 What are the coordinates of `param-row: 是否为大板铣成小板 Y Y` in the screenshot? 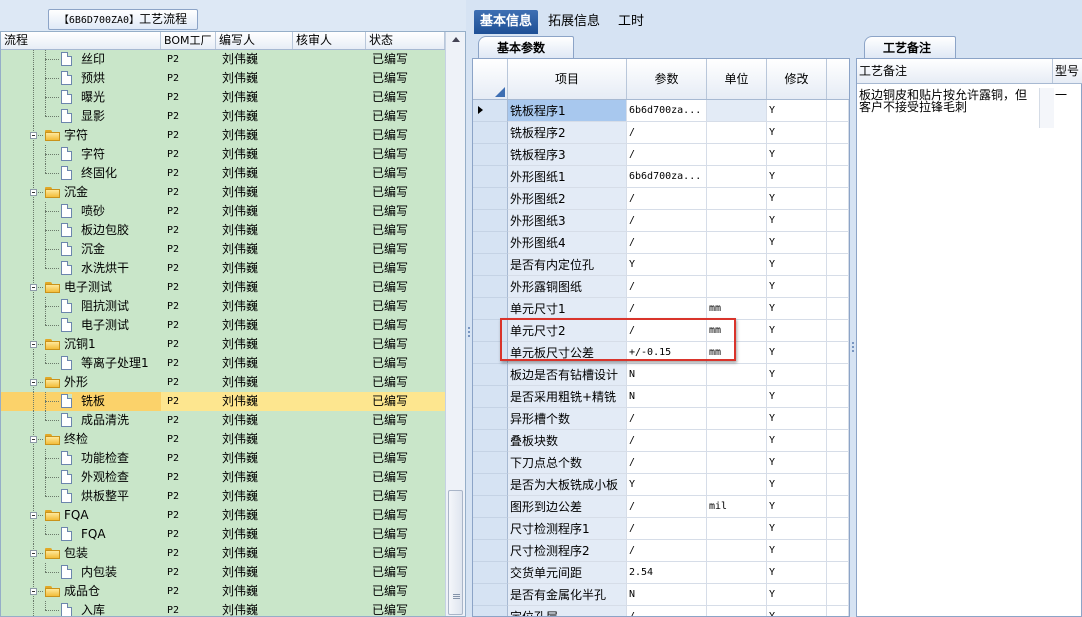 It's located at (661, 485).